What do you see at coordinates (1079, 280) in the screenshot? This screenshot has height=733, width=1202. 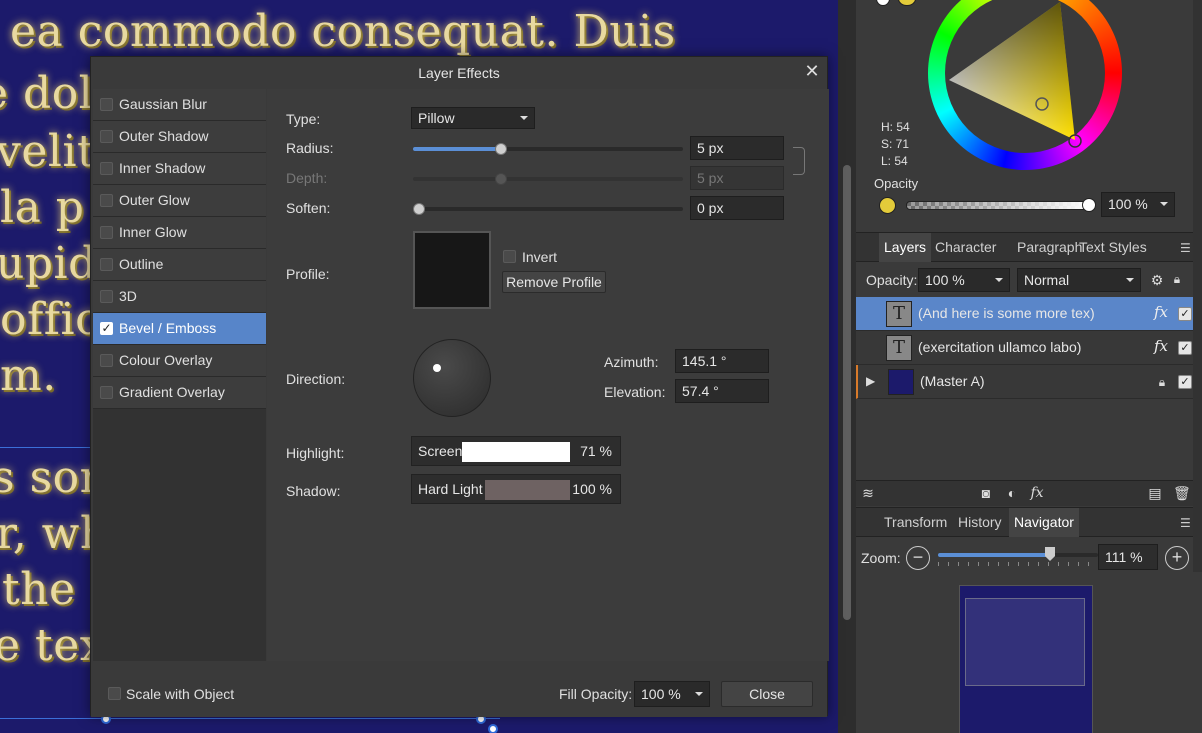 I see `blend-mode-dropdown: Normal` at bounding box center [1079, 280].